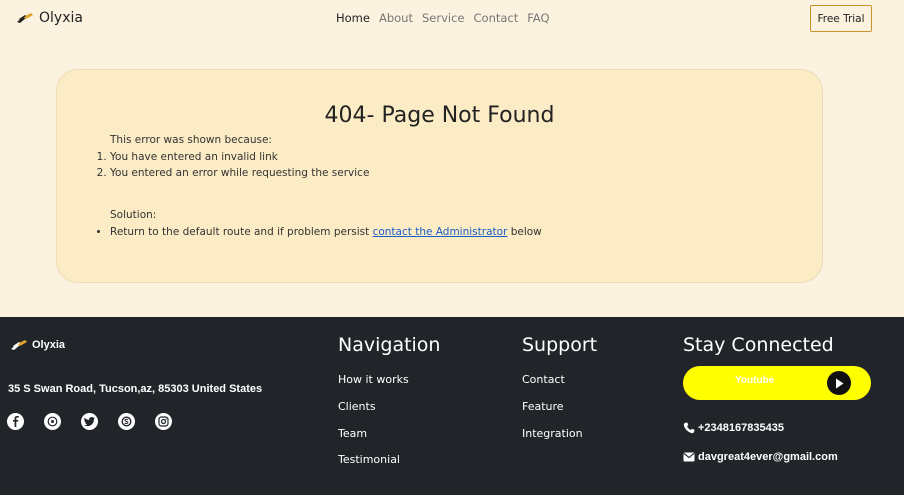  I want to click on twitter-icon, so click(89, 421).